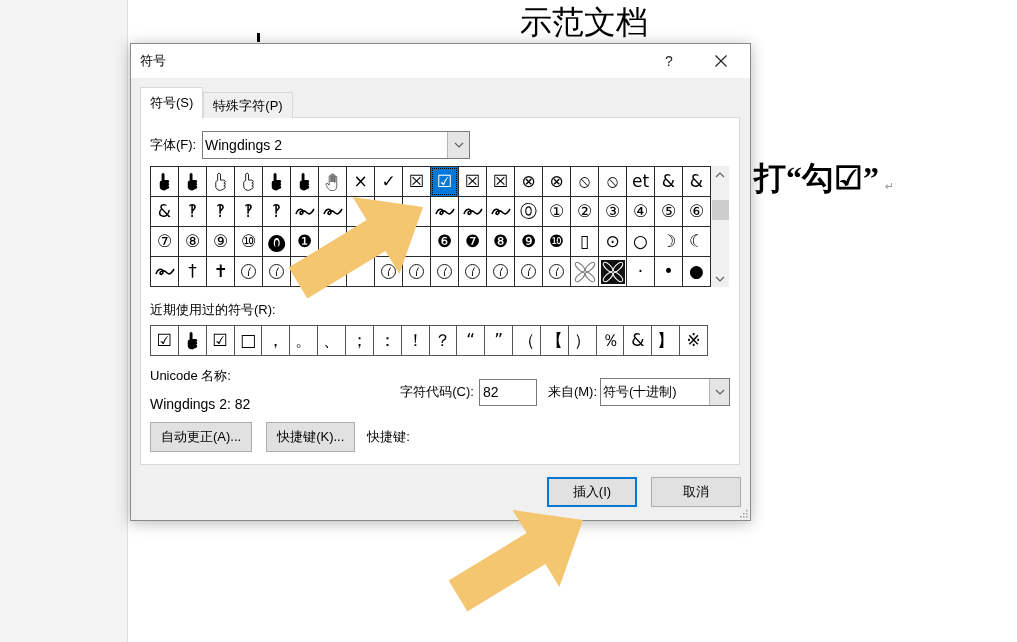  What do you see at coordinates (696, 492) in the screenshot?
I see `cancel-button: 取消` at bounding box center [696, 492].